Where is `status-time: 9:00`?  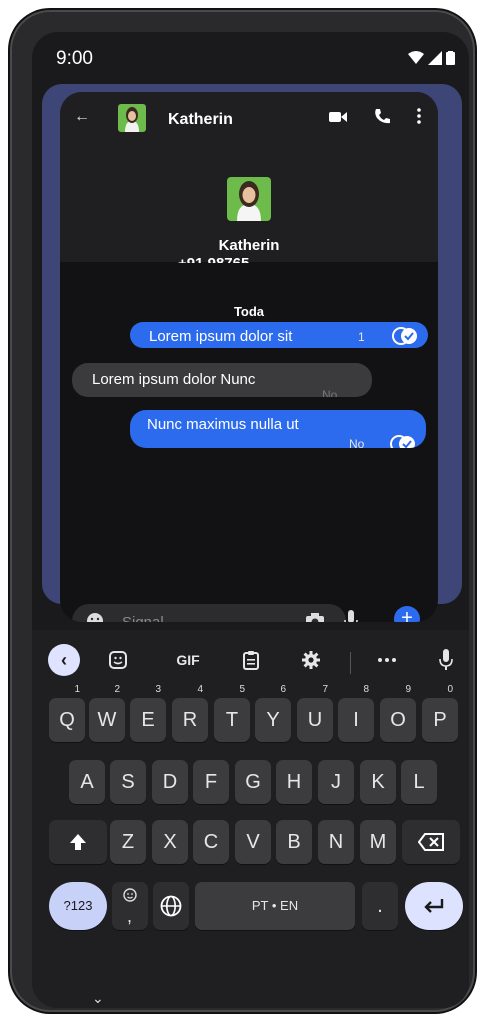
status-time: 9:00 is located at coordinates (74, 58).